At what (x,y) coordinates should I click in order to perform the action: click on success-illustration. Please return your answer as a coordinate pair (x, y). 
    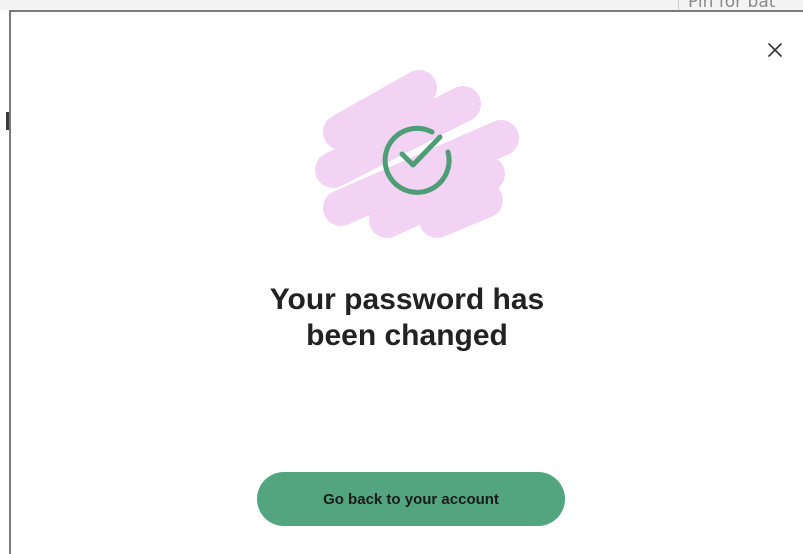
    Looking at the image, I should click on (417, 154).